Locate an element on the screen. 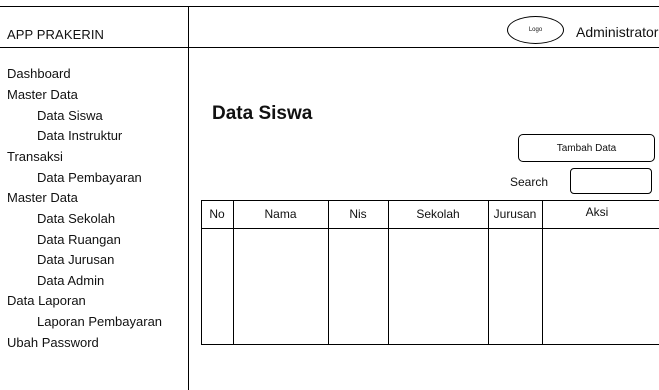 This screenshot has height=390, width=659. add-data-button: Tambah Data is located at coordinates (586, 148).